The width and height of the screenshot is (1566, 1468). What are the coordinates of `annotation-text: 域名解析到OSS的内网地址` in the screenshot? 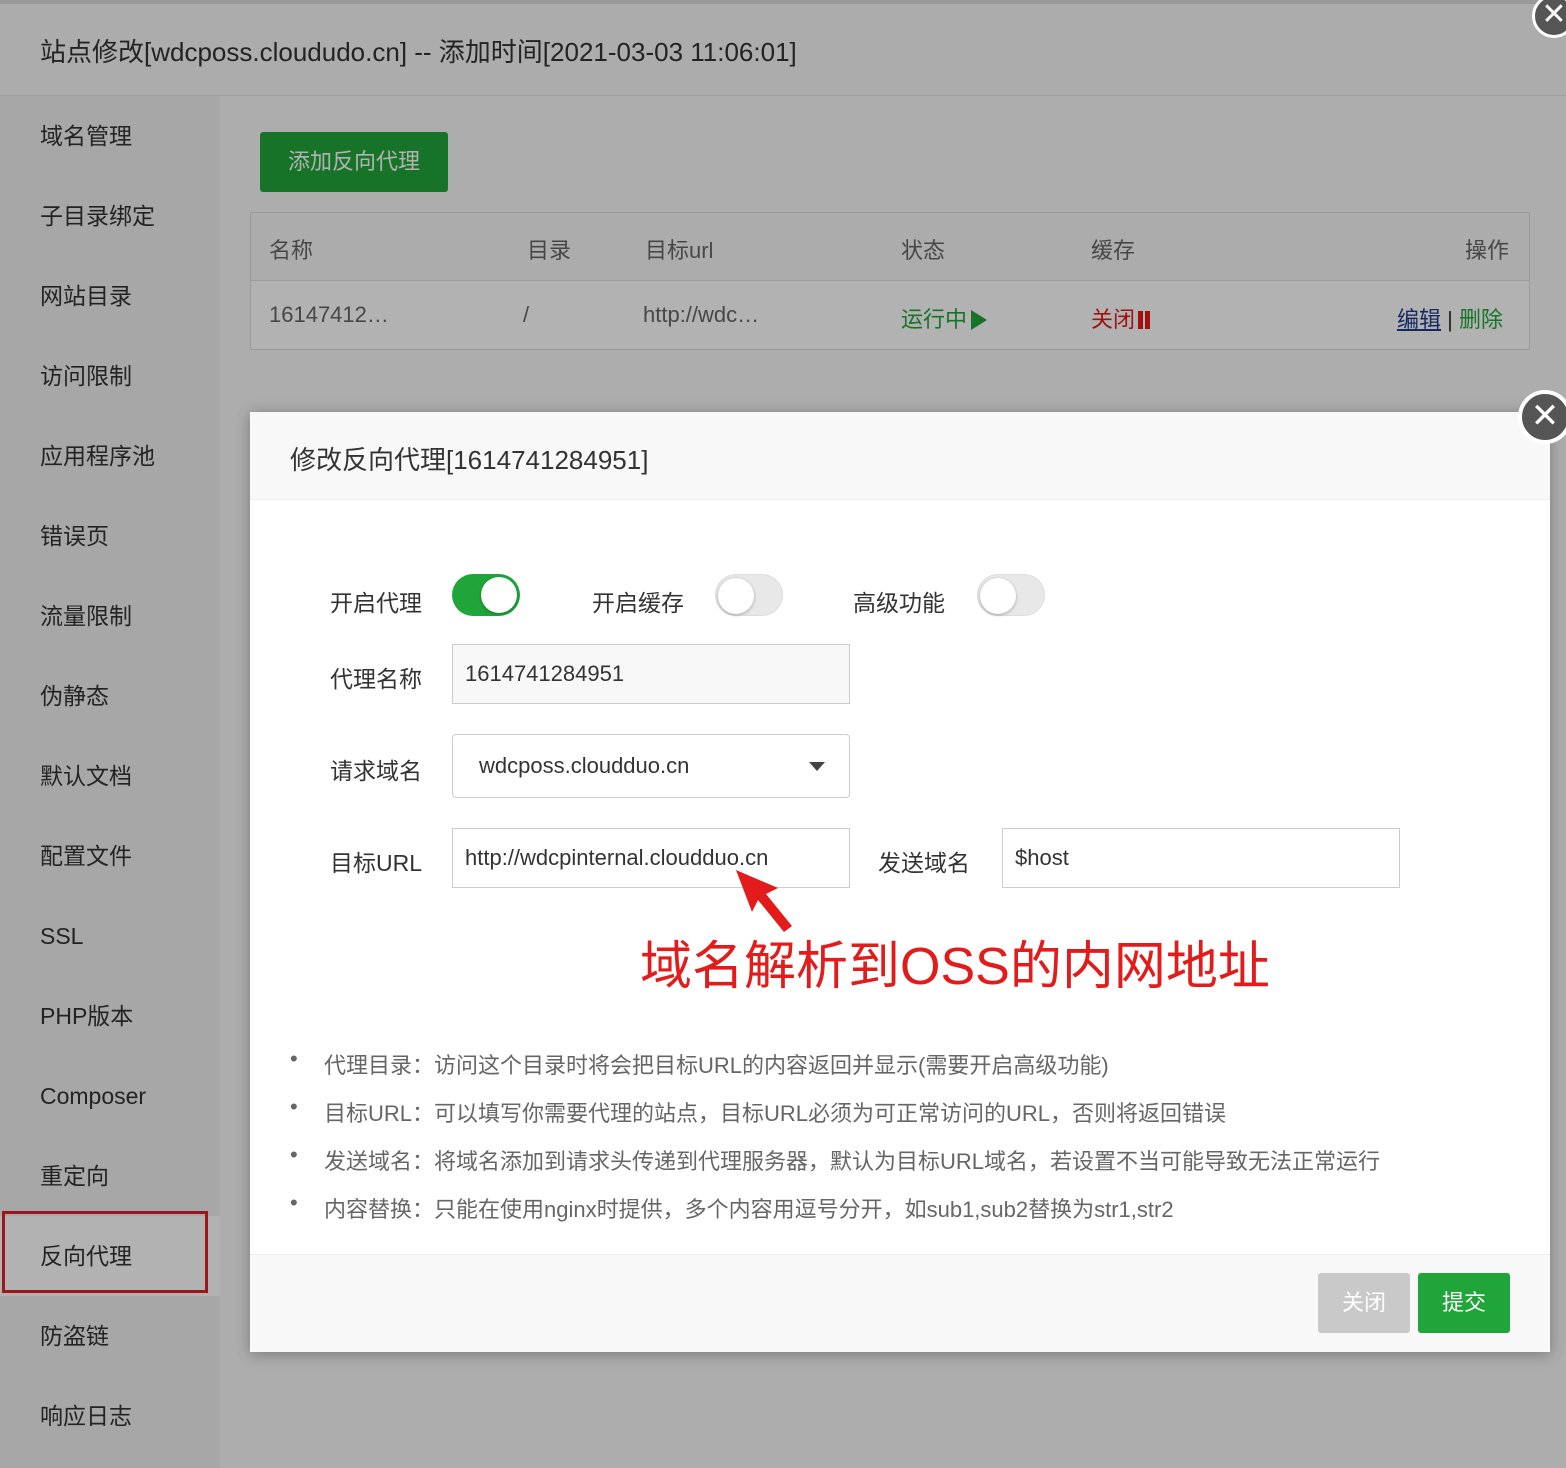 It's located at (955, 967).